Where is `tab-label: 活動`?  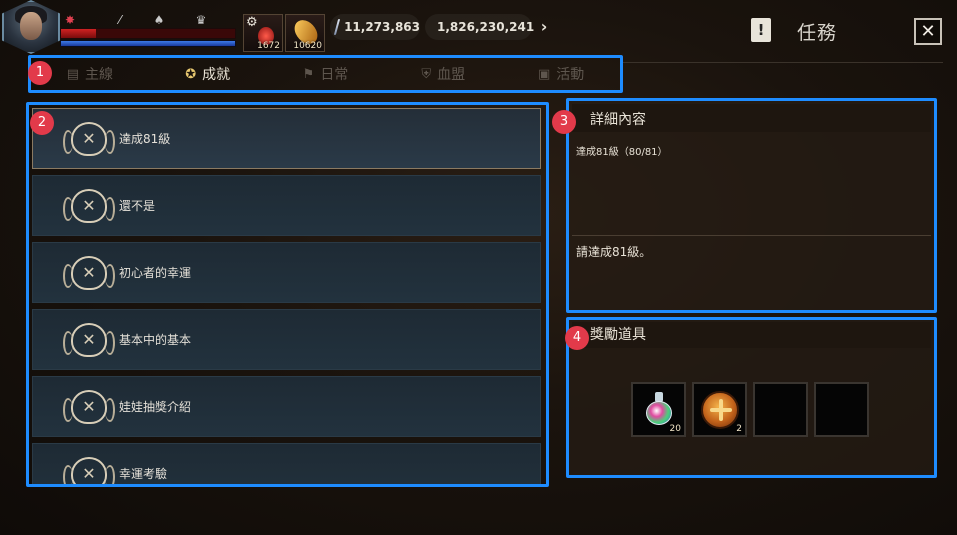 tab-label: 活動 is located at coordinates (570, 75).